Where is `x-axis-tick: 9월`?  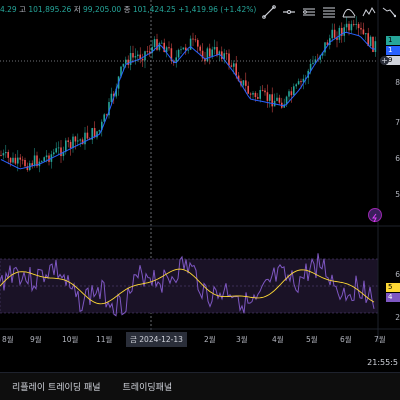
x-axis-tick: 9월 is located at coordinates (36, 339).